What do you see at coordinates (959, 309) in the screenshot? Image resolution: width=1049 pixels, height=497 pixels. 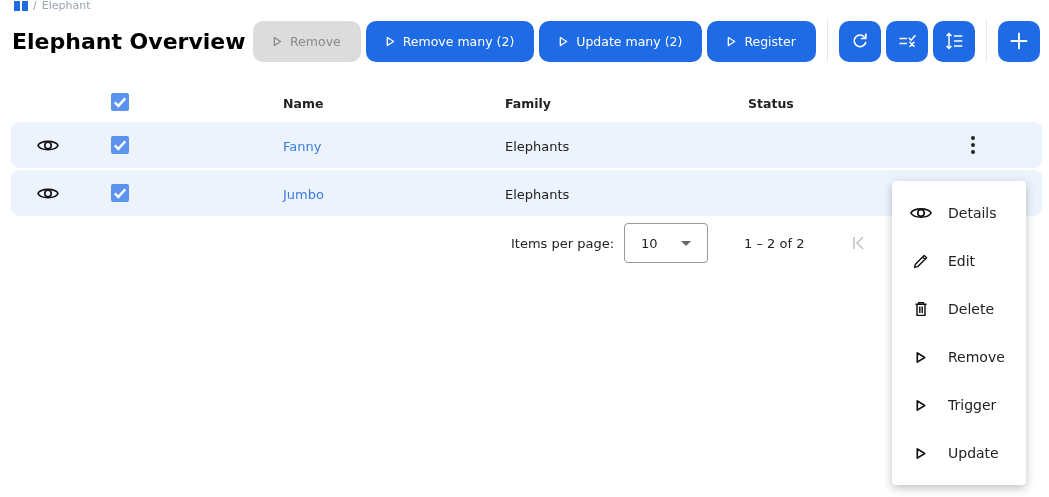 I see `menu-item: Delete` at bounding box center [959, 309].